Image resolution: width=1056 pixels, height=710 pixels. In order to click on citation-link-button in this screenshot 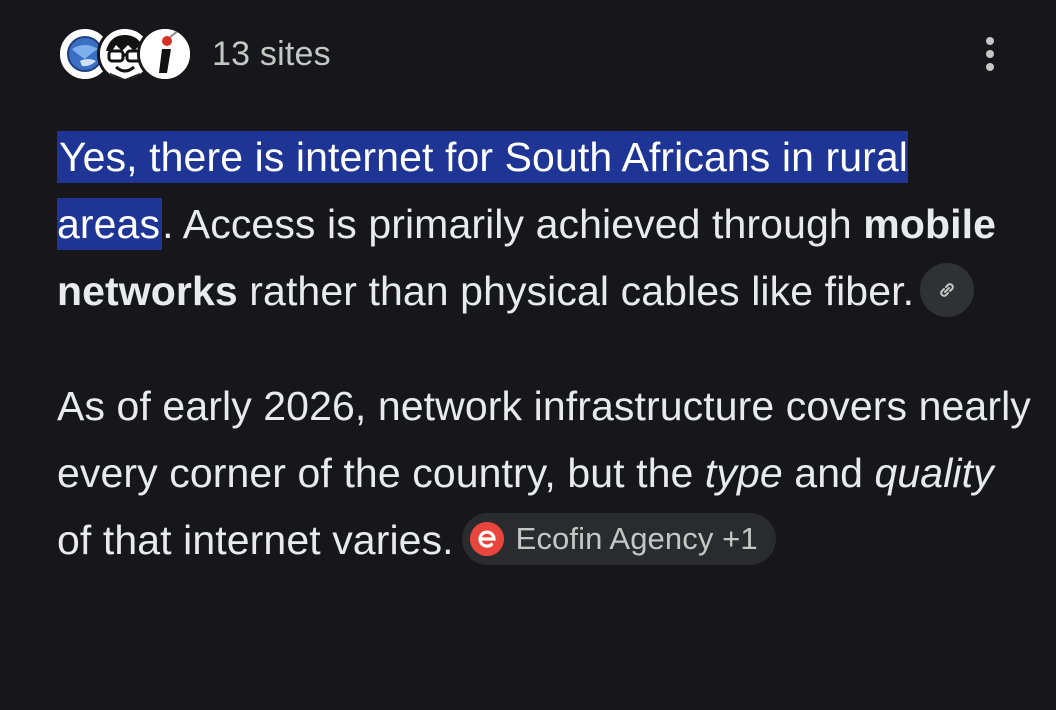, I will do `click(947, 290)`.